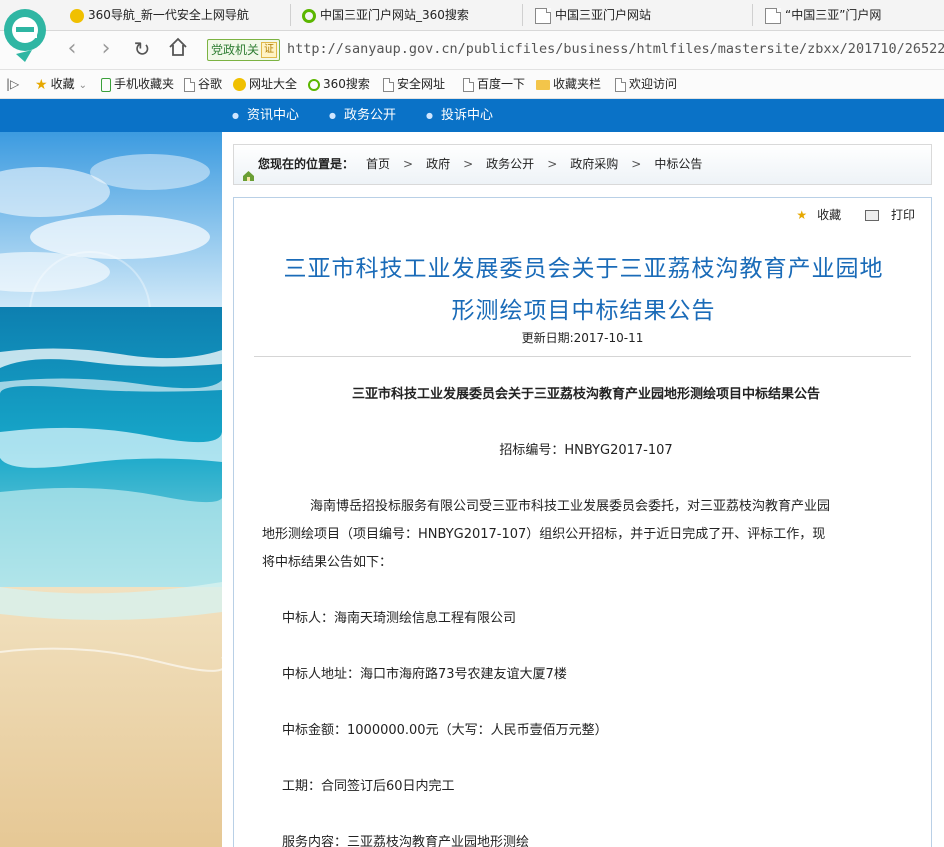 The height and width of the screenshot is (847, 944). What do you see at coordinates (466, 115) in the screenshot?
I see `nav-label: 投诉中心` at bounding box center [466, 115].